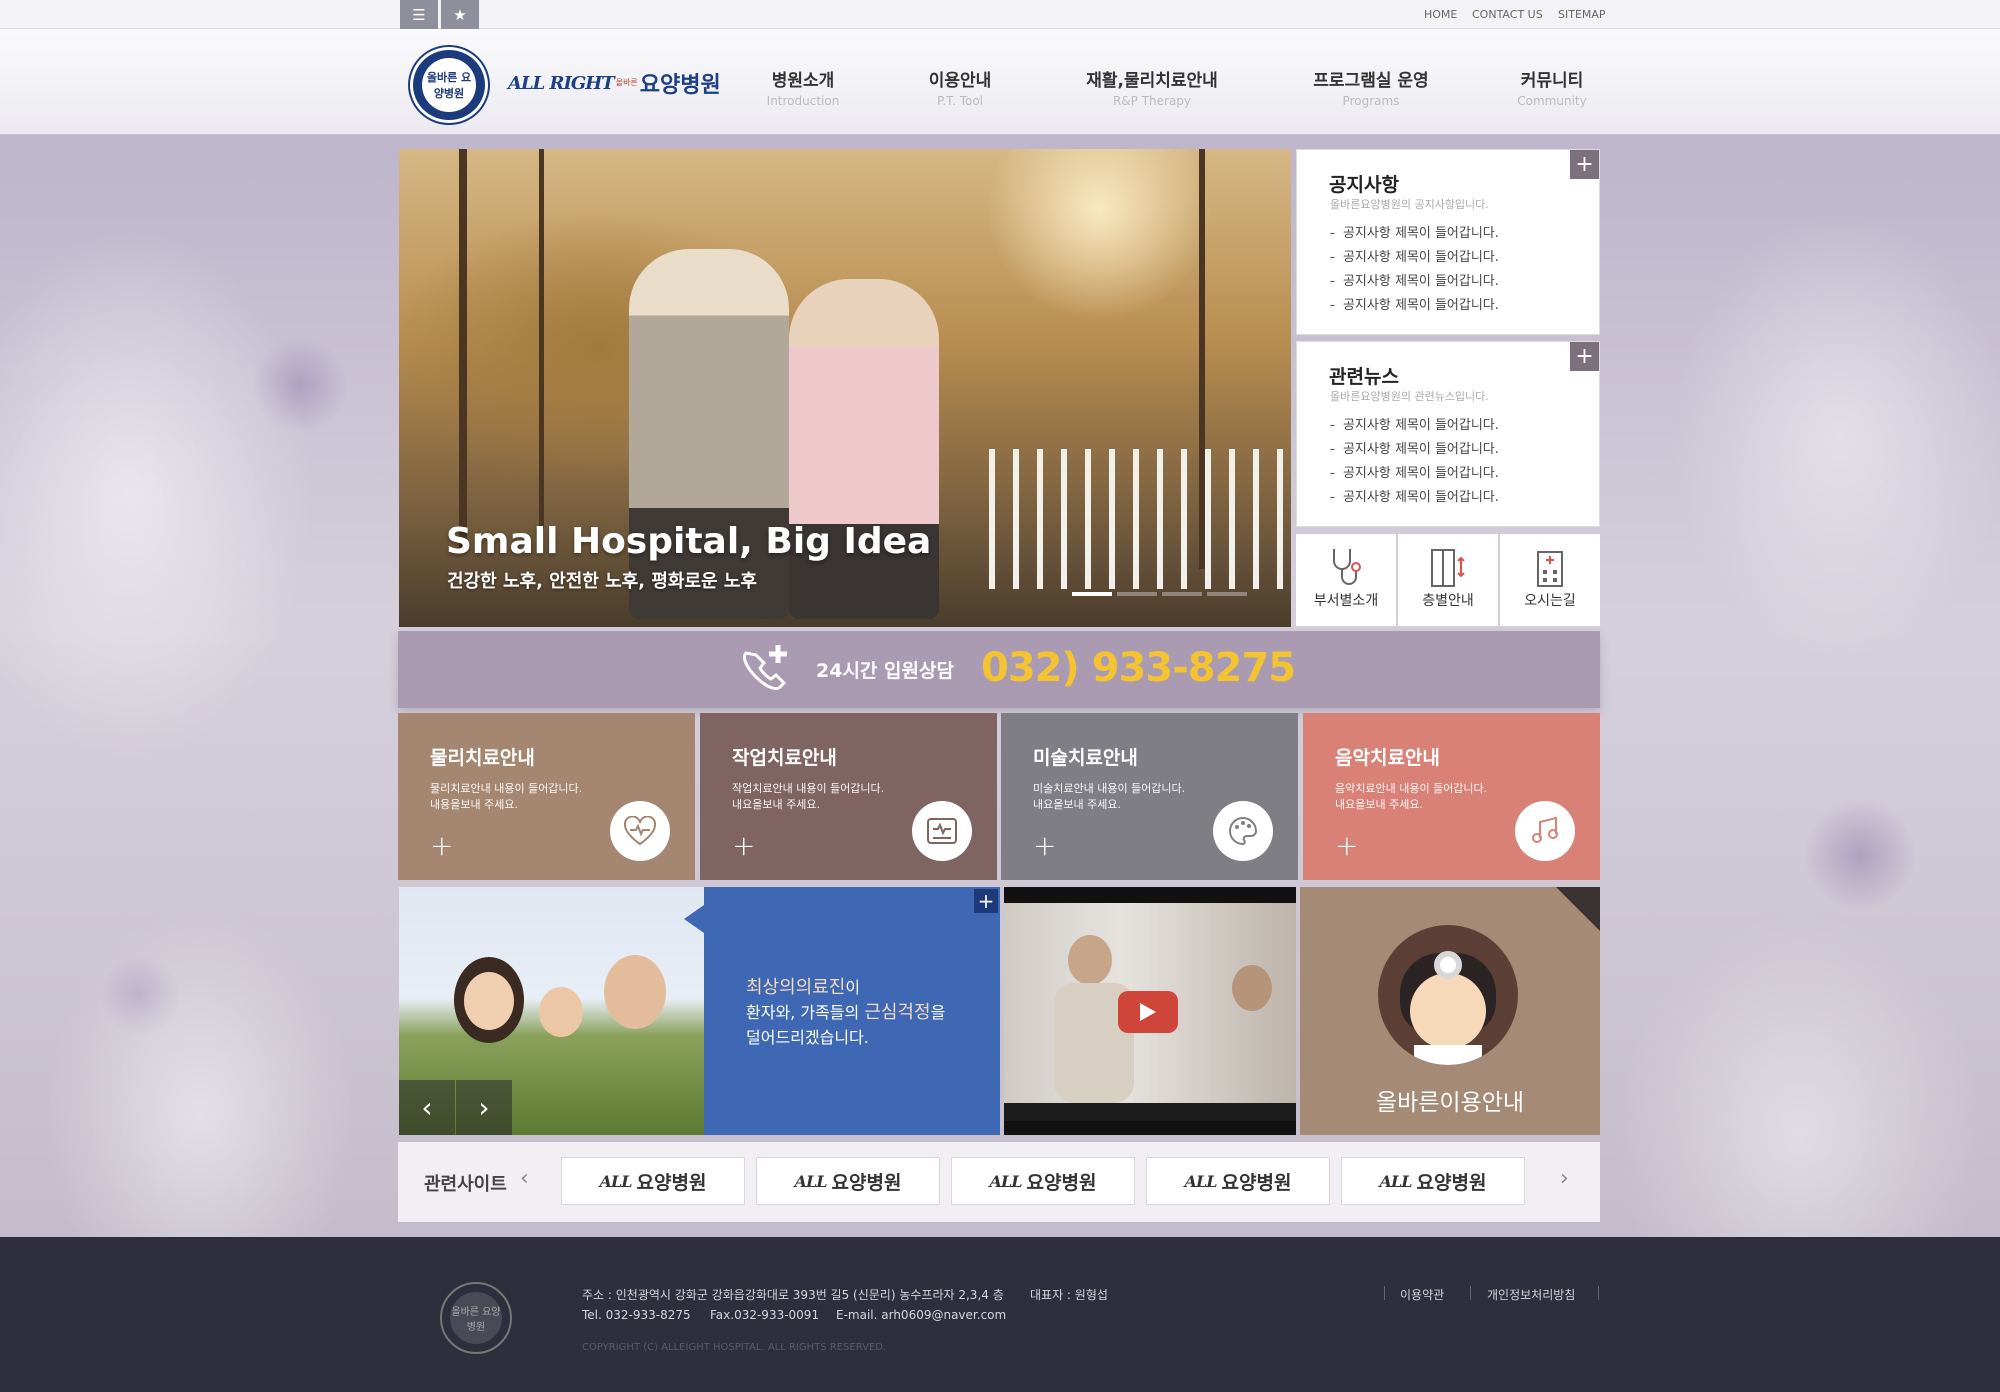 The width and height of the screenshot is (2000, 1392). What do you see at coordinates (1552, 87) in the screenshot?
I see `nav-item-community: 커뮤니티 Community` at bounding box center [1552, 87].